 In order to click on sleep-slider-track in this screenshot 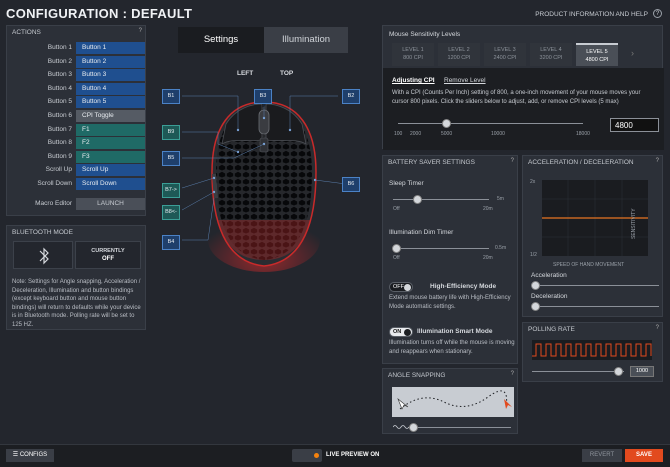, I will do `click(441, 199)`.